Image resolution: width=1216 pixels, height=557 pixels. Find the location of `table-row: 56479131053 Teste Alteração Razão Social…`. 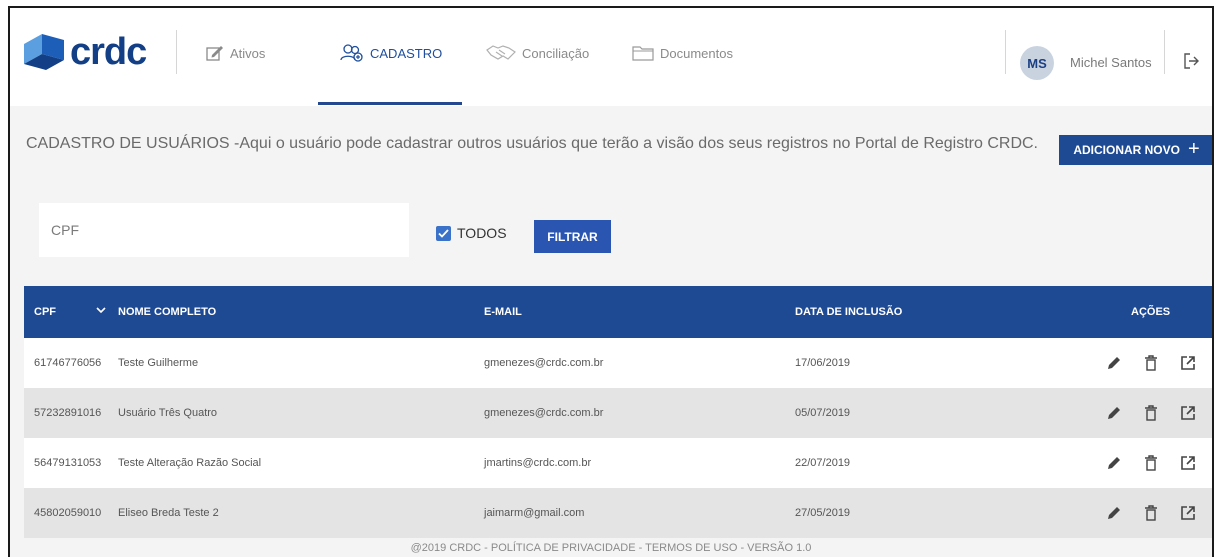

table-row: 56479131053 Teste Alteração Razão Social… is located at coordinates (618, 463).